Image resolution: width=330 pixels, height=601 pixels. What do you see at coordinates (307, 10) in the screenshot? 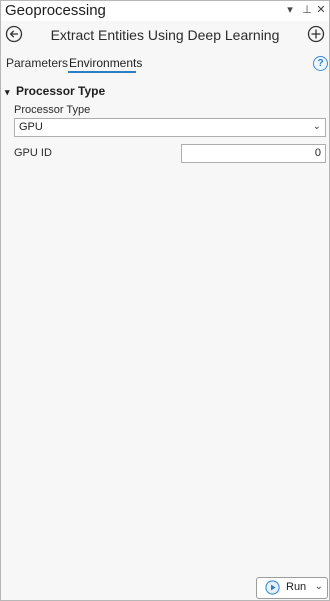
I see `pin-icon: ⊥` at bounding box center [307, 10].